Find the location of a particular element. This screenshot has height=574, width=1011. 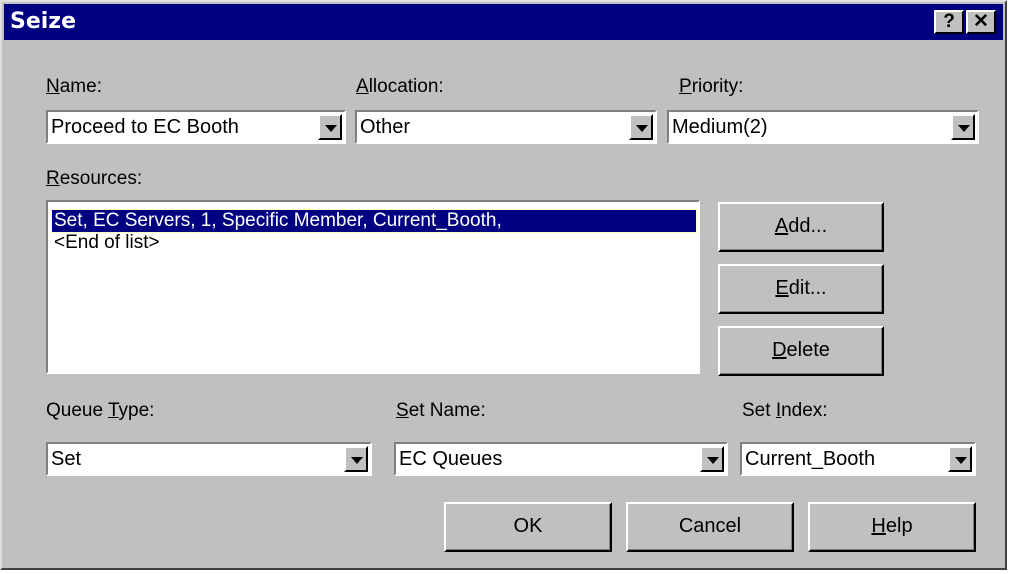

name-combo: Proceed to EC Booth is located at coordinates (196, 127).